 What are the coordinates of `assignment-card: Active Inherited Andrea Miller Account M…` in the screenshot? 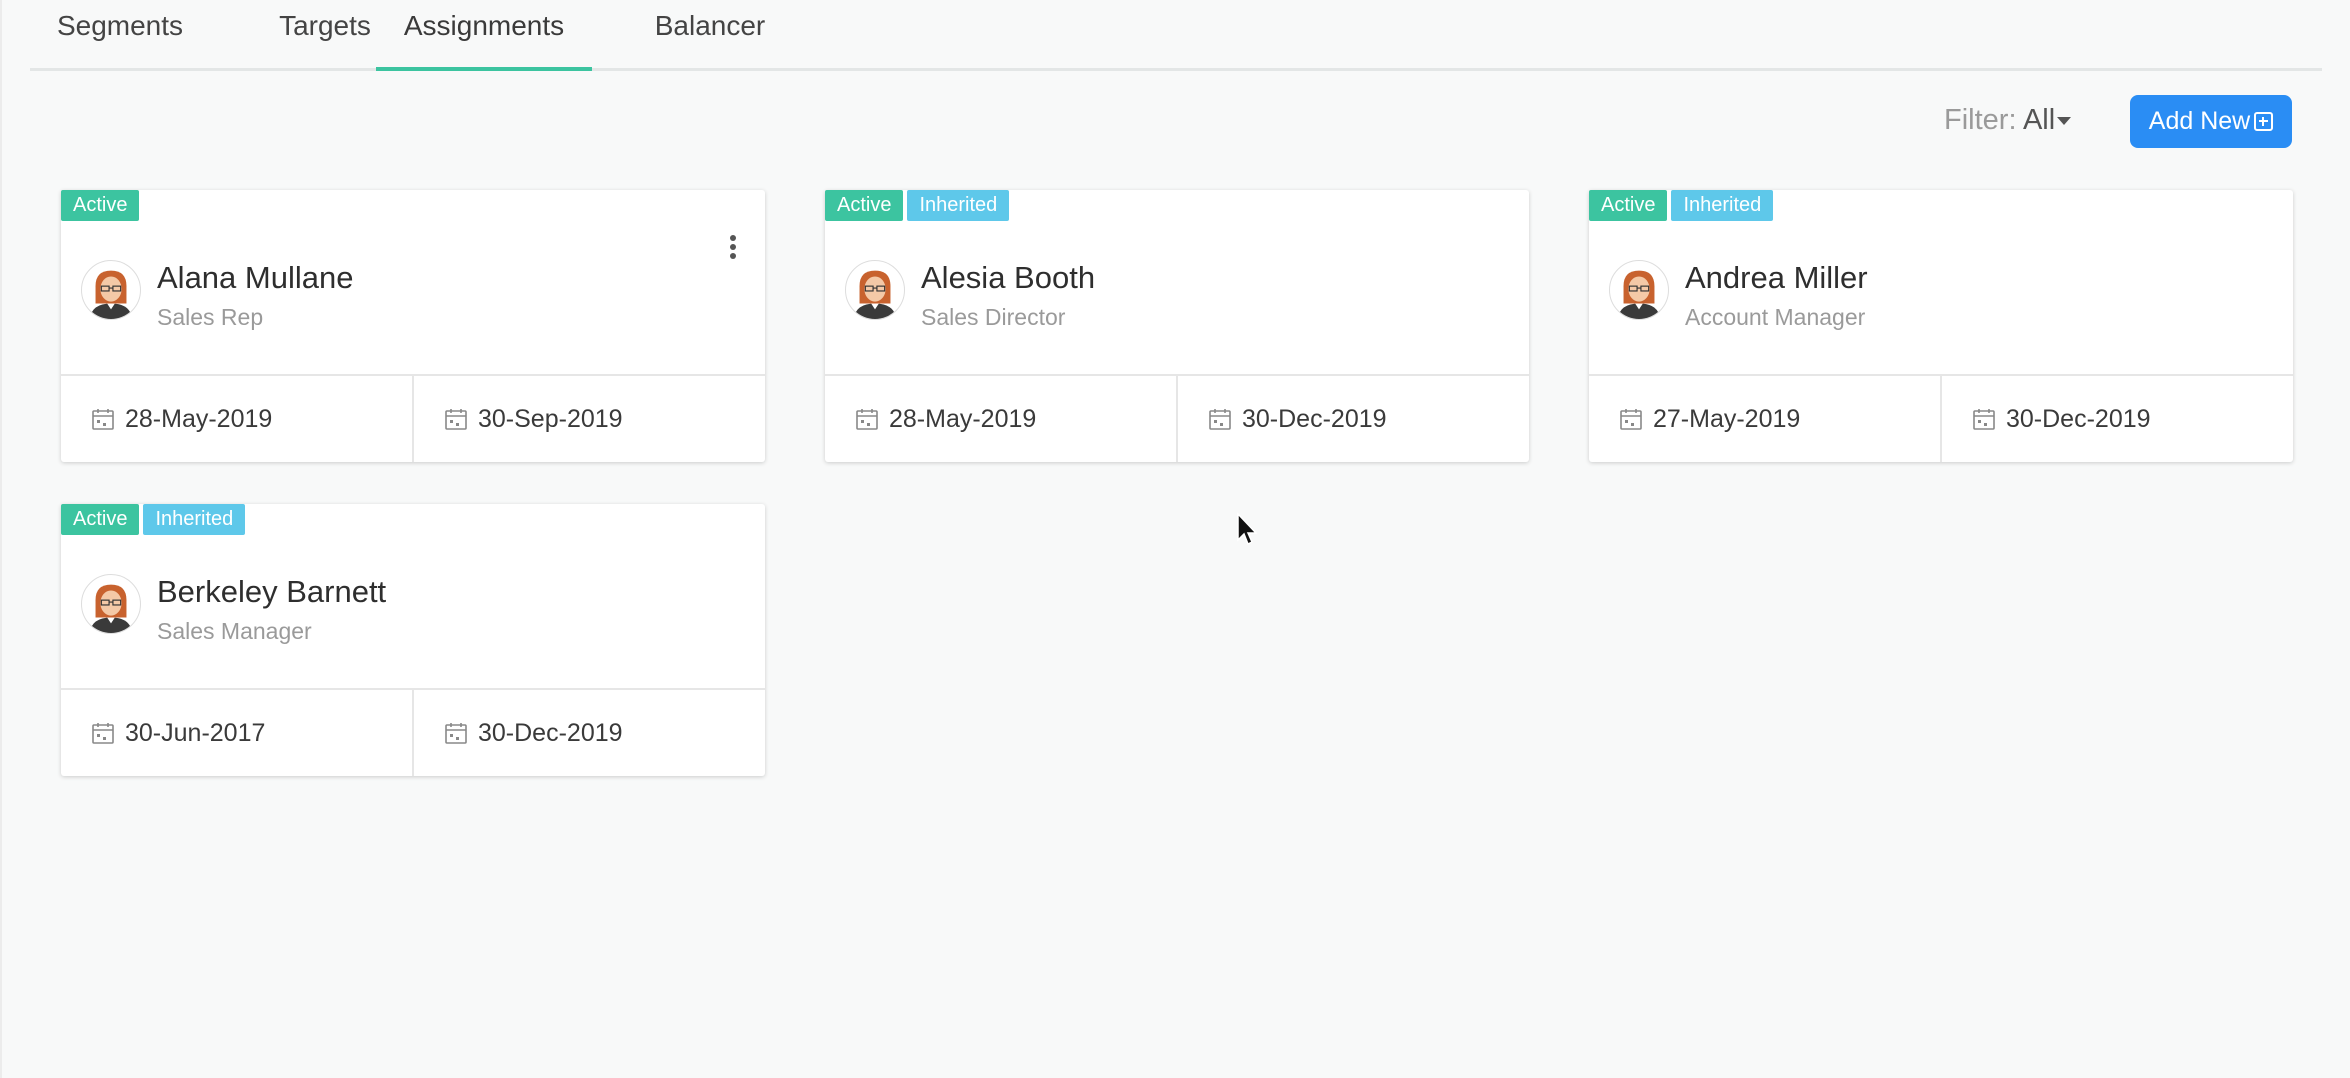 It's located at (1941, 326).